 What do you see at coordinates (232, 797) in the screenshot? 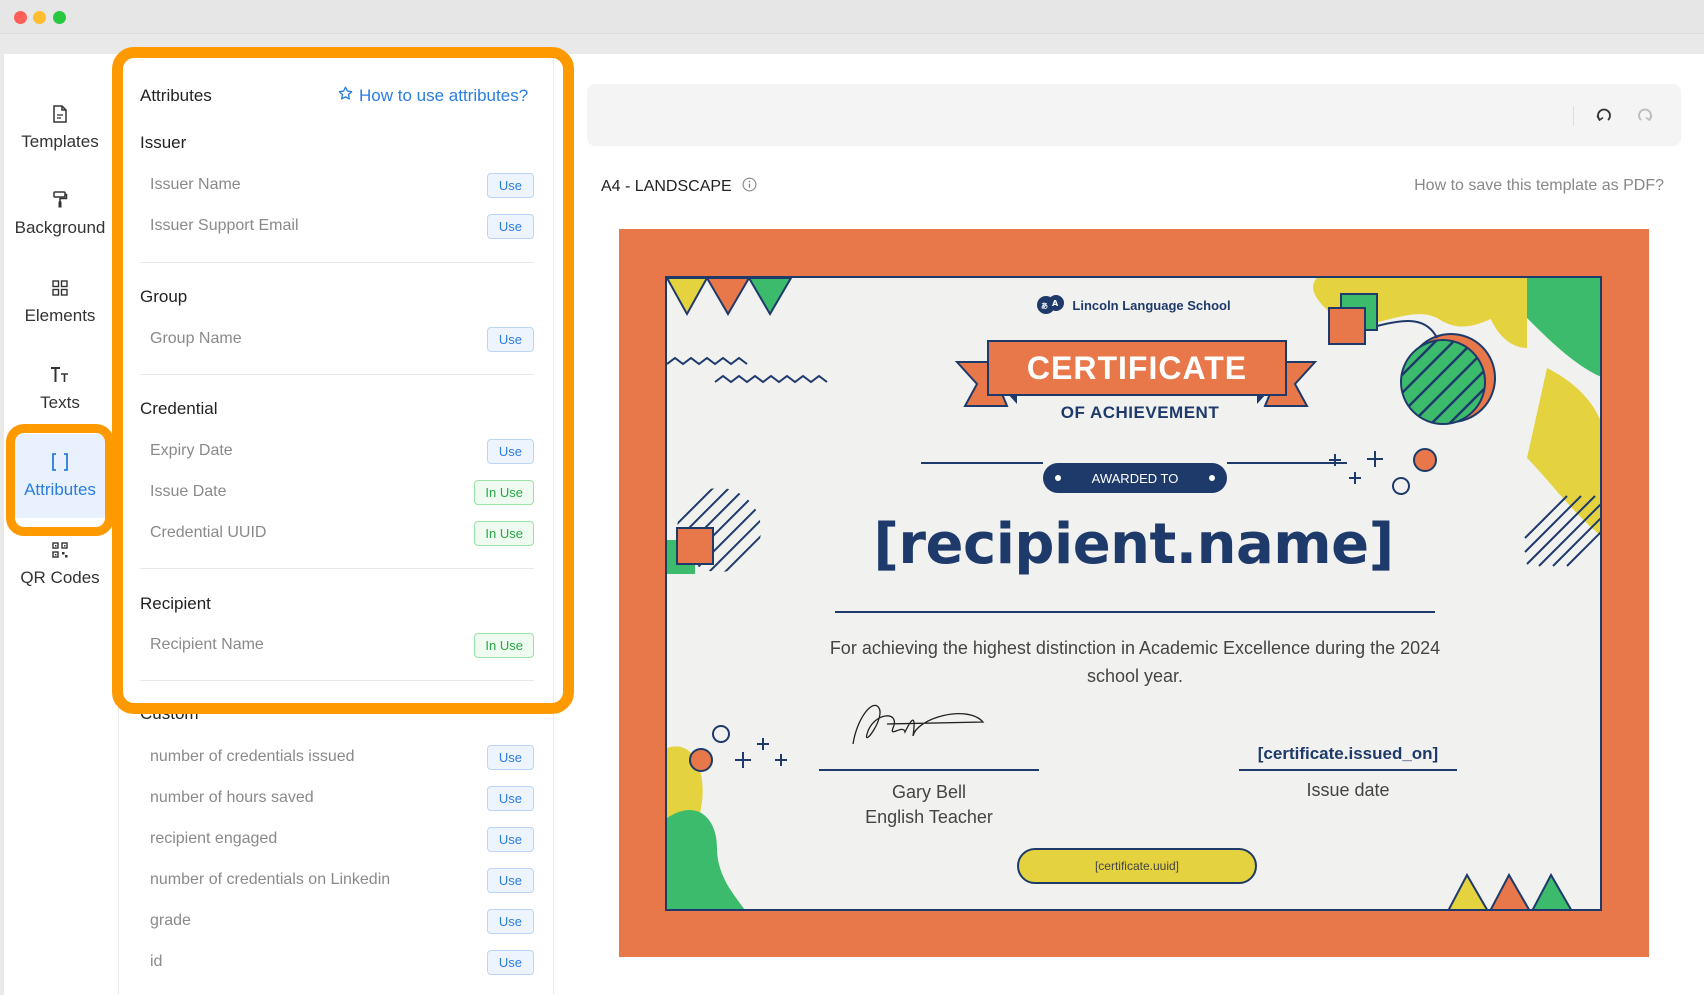
I see `attribute-name: number of hours saved` at bounding box center [232, 797].